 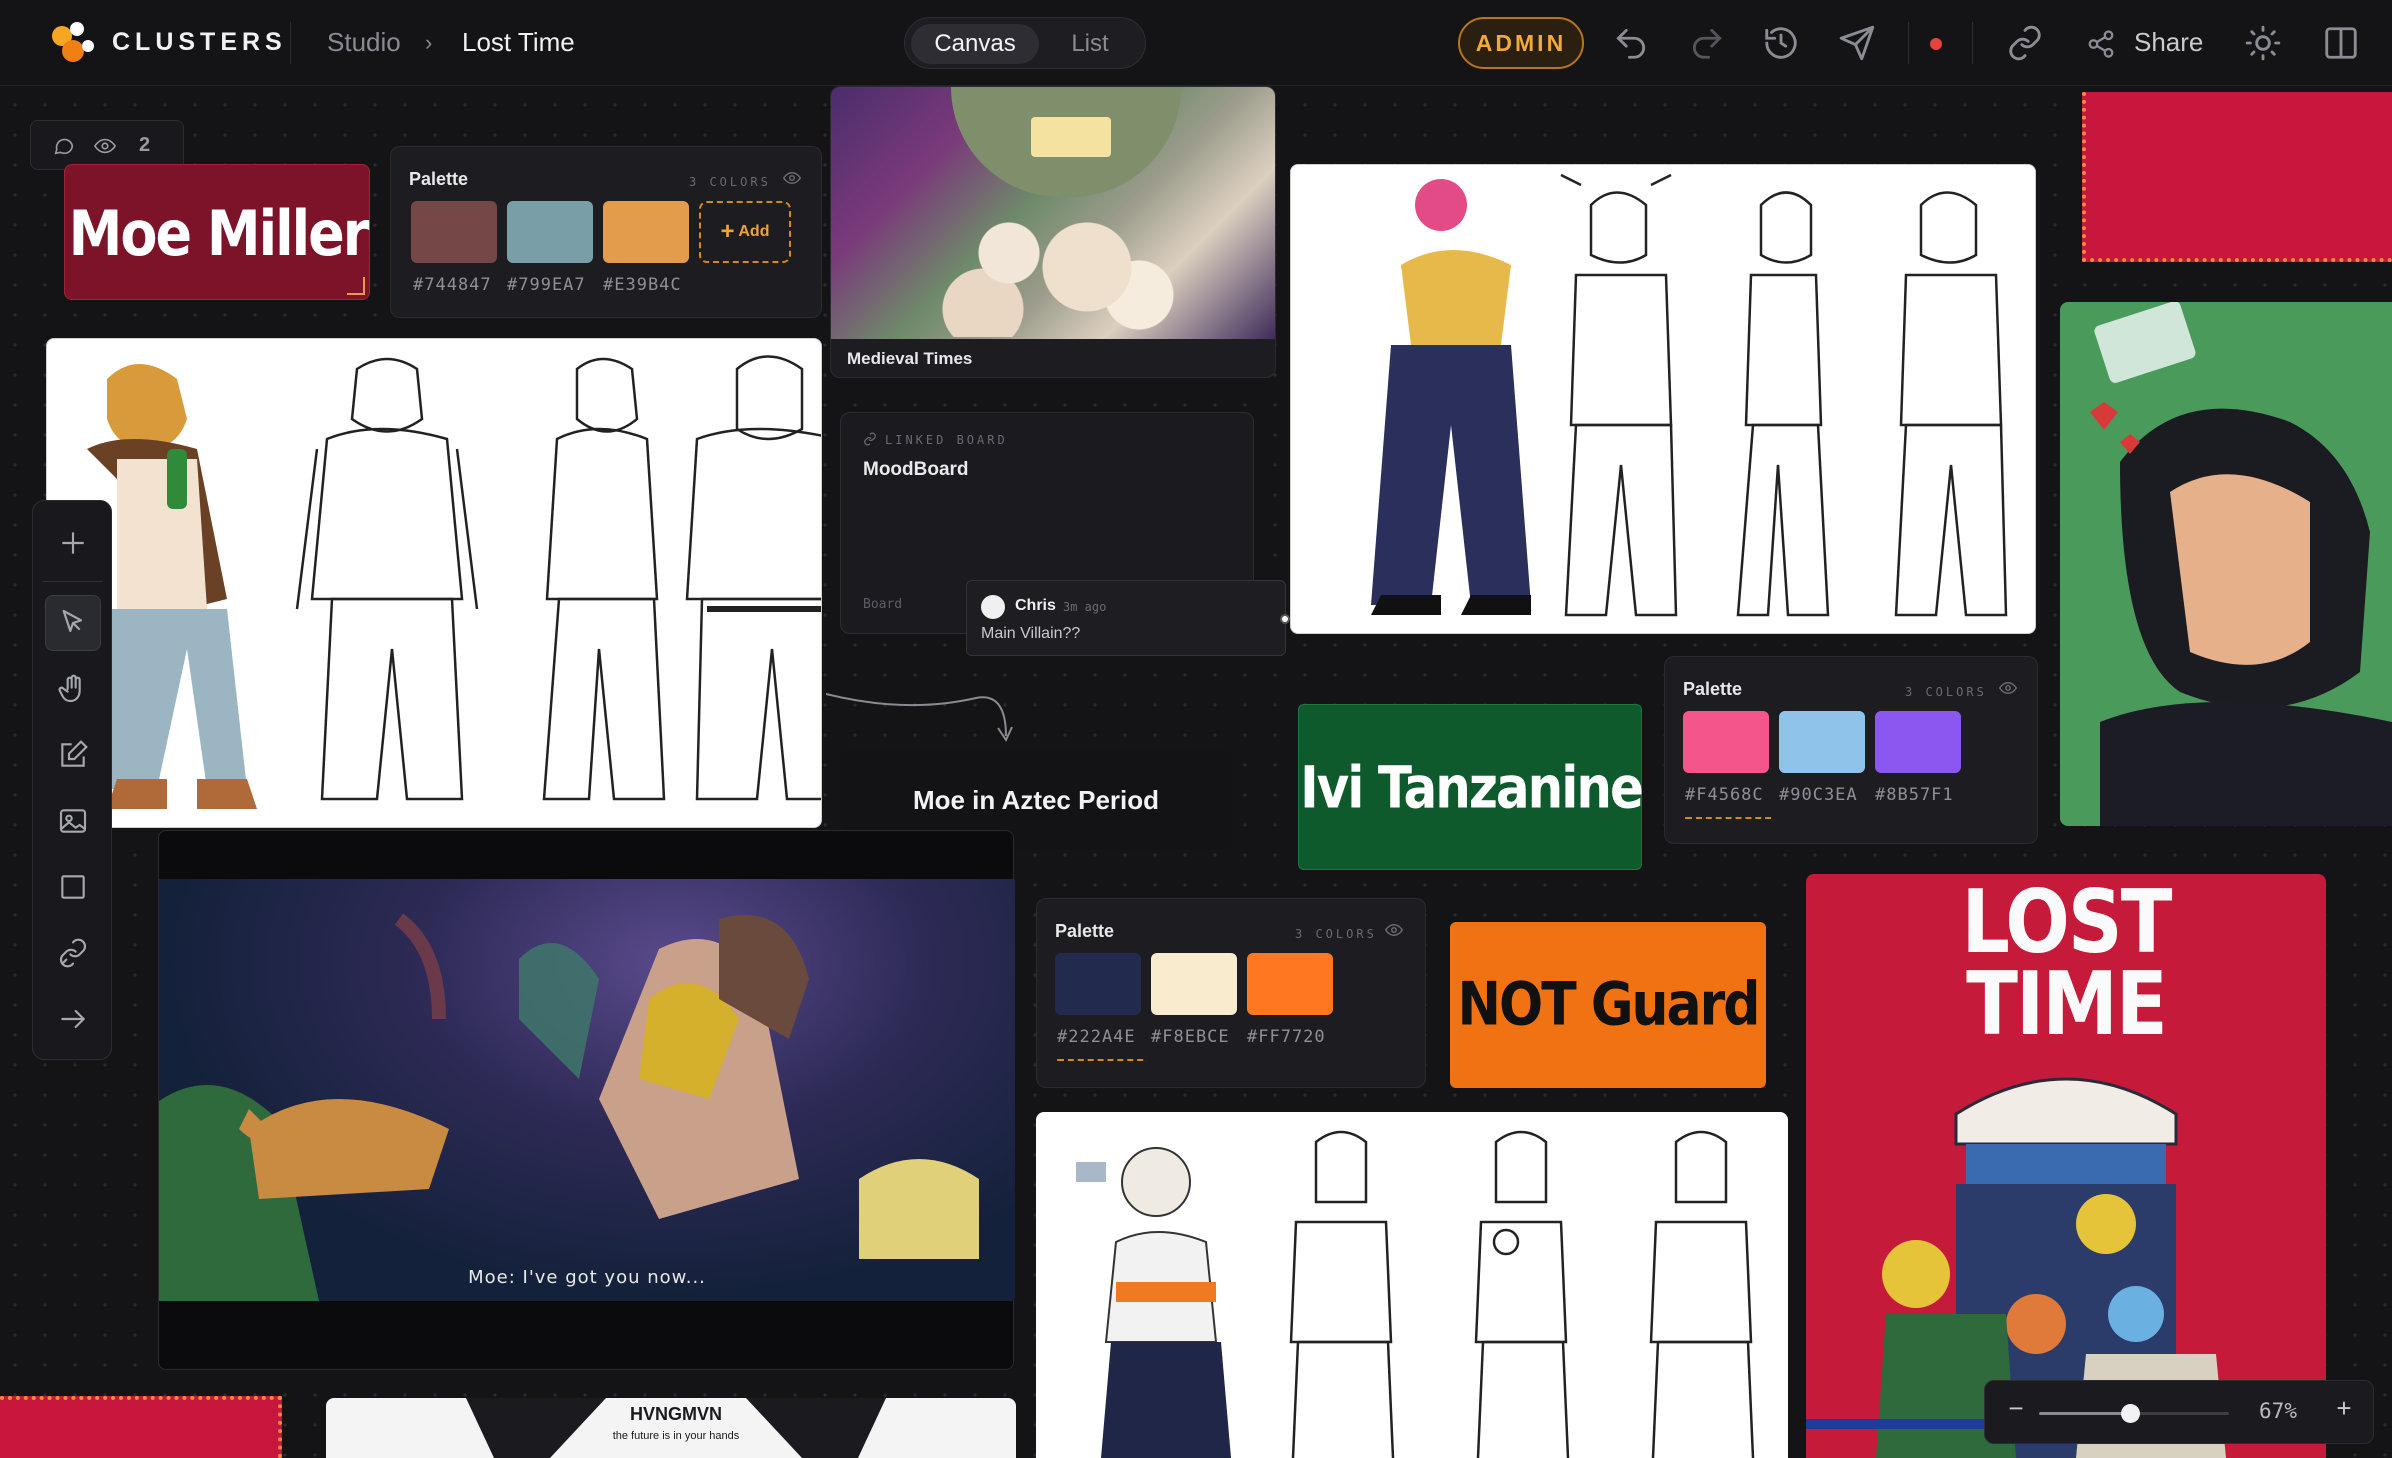 What do you see at coordinates (64, 146) in the screenshot?
I see `comment-icon` at bounding box center [64, 146].